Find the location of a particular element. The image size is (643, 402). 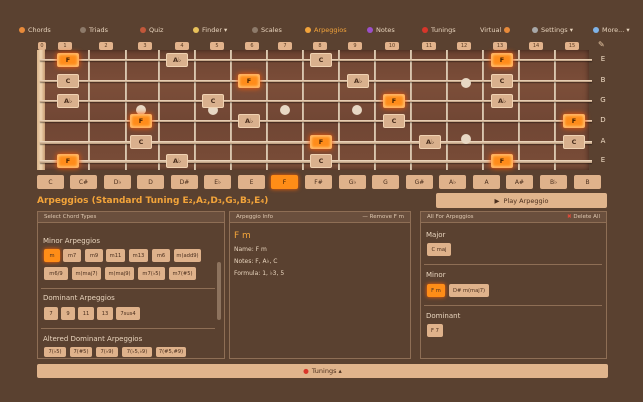

tuning-icon: ● is located at coordinates (306, 371).